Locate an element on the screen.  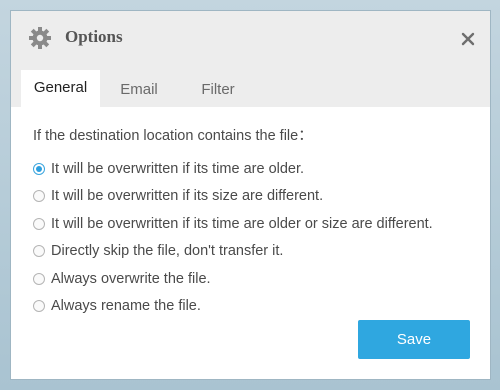
tab-email: Email is located at coordinates (139, 89).